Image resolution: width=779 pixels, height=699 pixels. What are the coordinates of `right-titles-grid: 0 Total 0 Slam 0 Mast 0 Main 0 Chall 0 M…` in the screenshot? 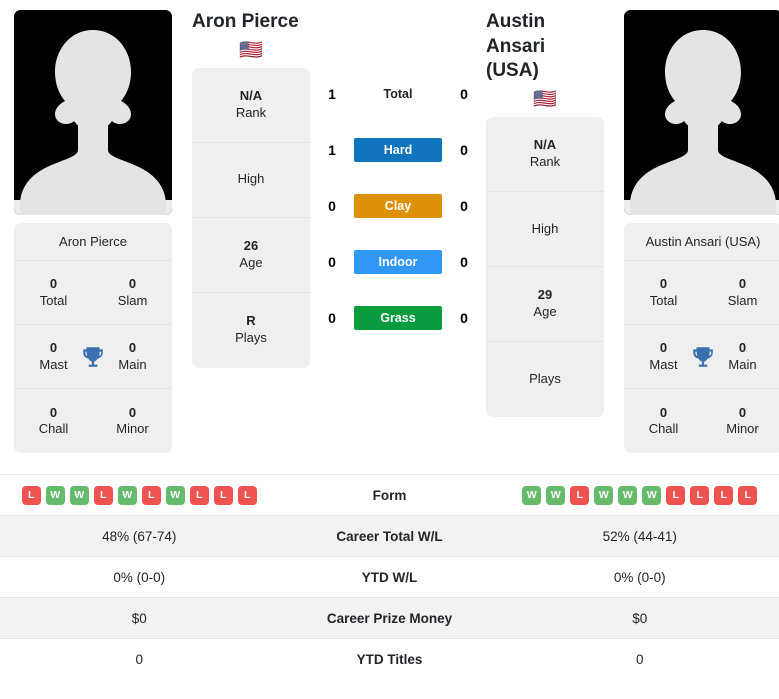 It's located at (701, 357).